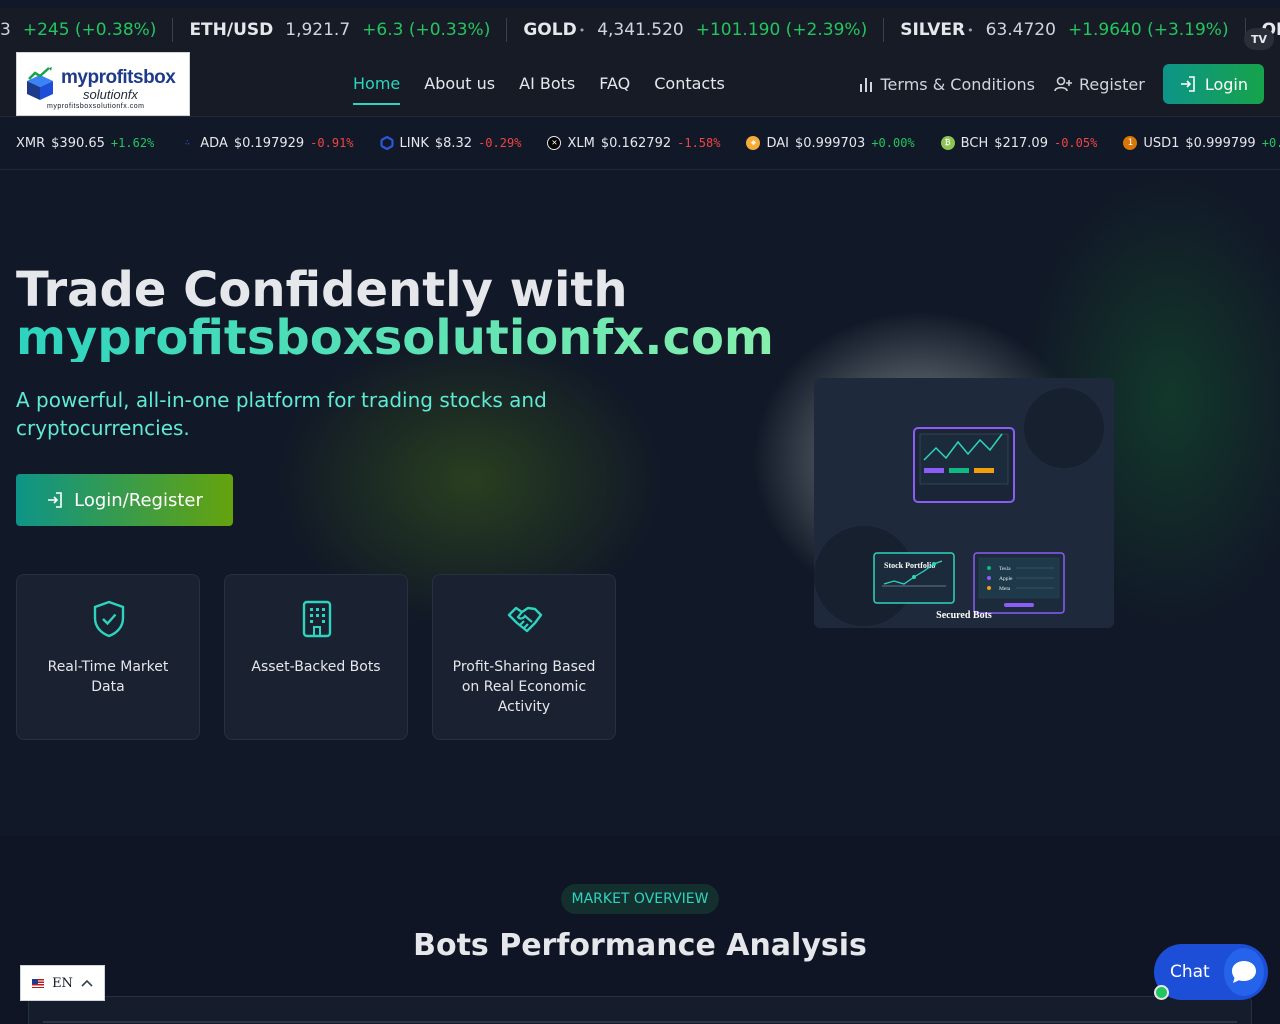  I want to click on crypto-change: +0.00%, so click(893, 143).